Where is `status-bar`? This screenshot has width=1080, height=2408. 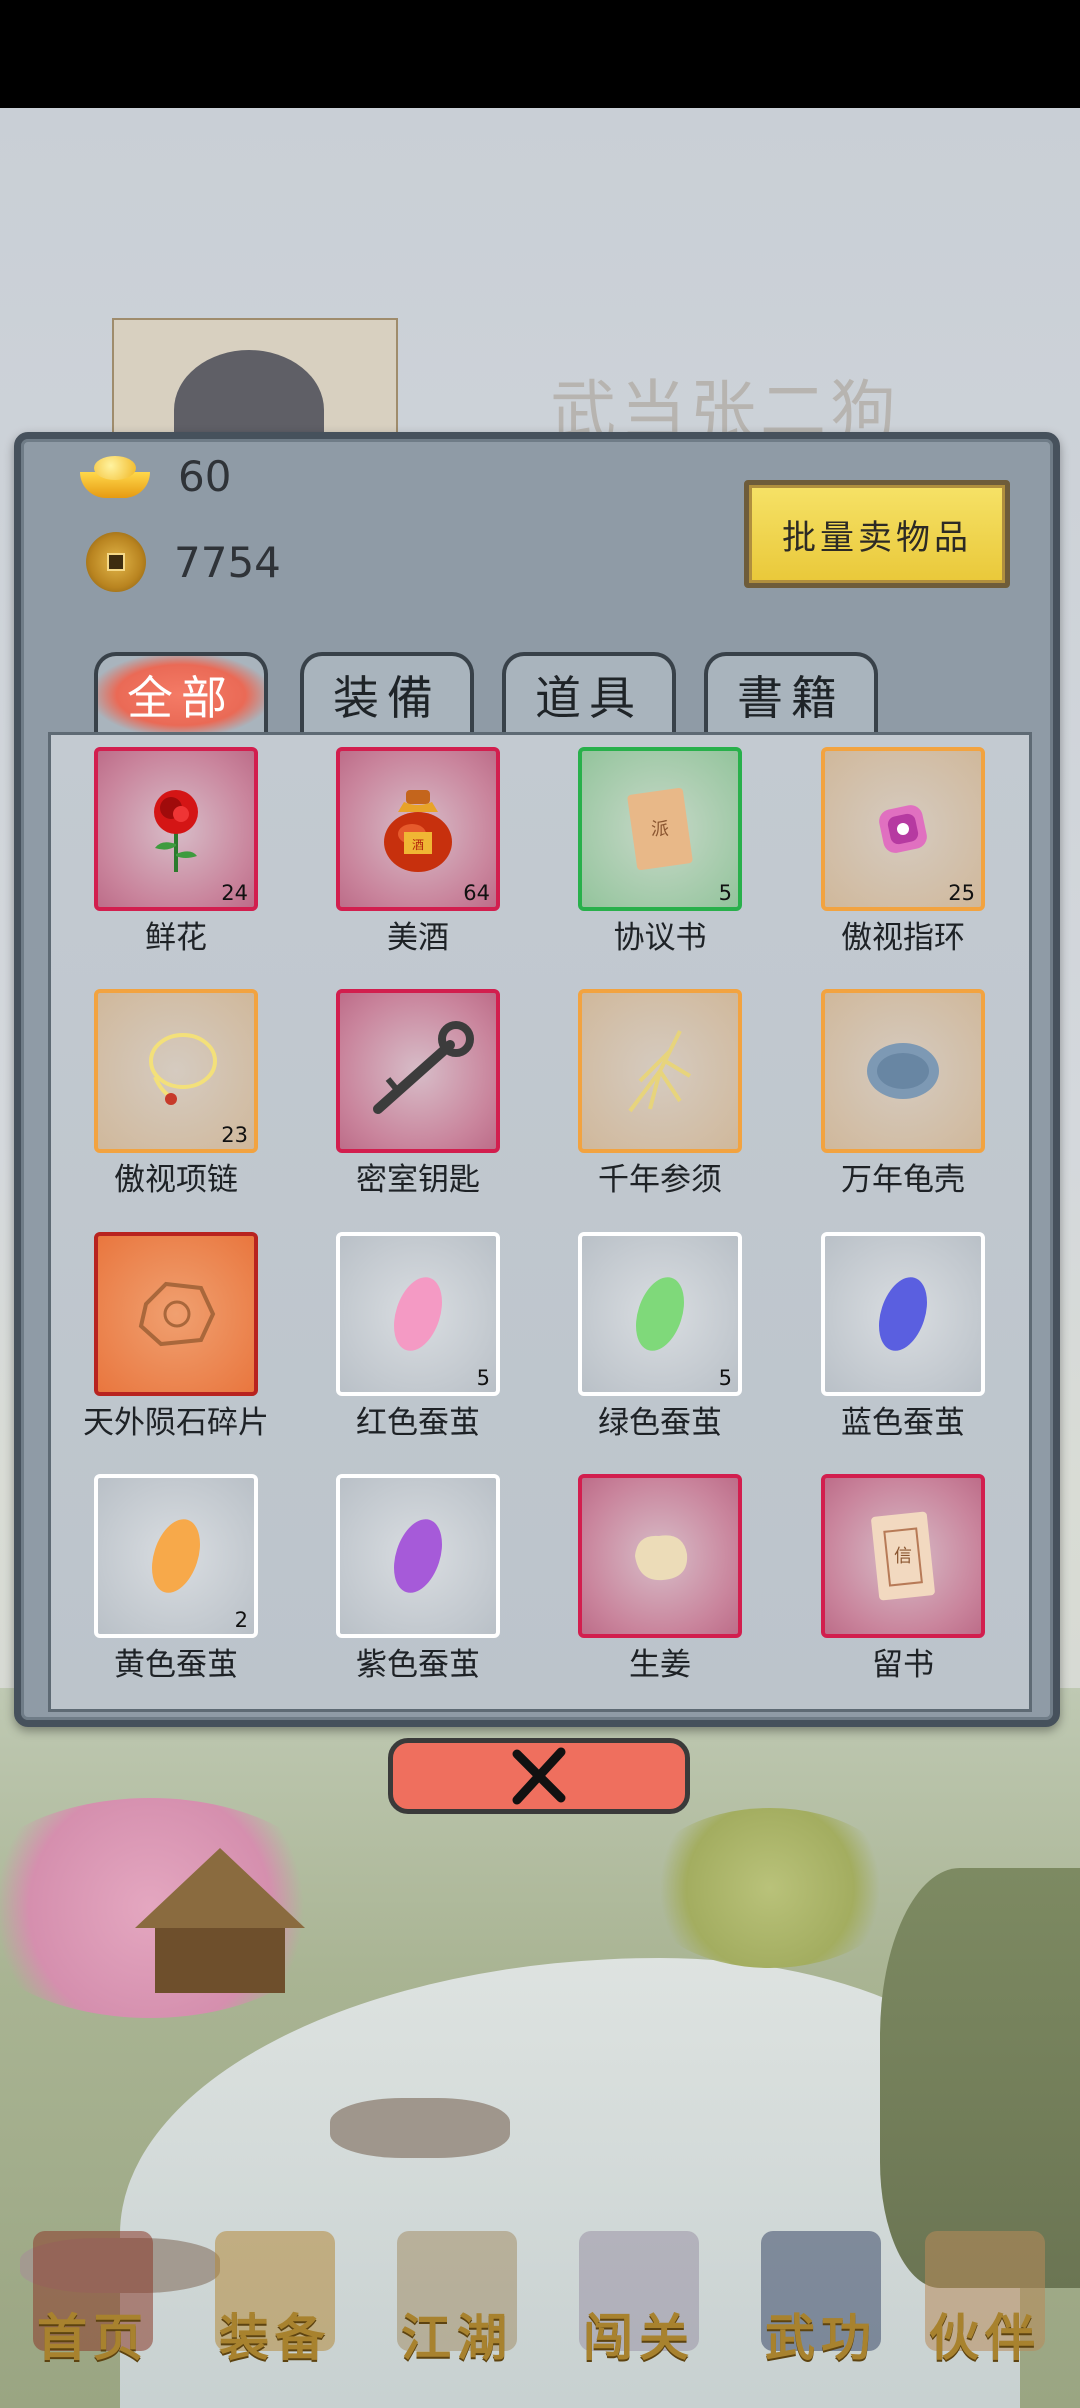 status-bar is located at coordinates (540, 54).